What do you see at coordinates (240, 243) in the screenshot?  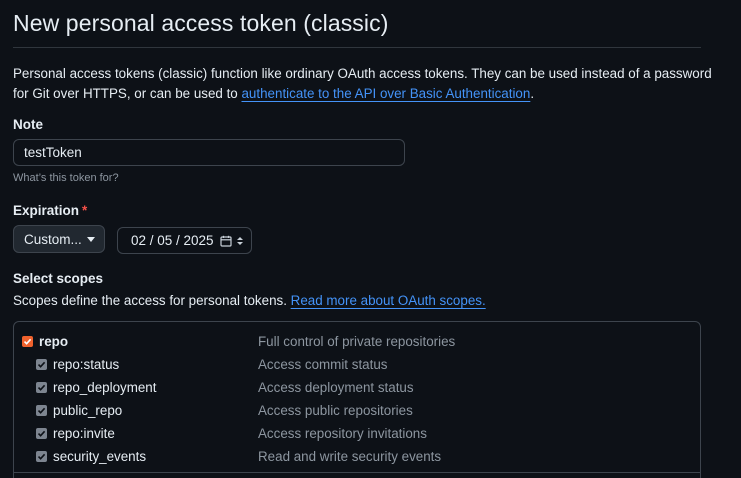 I see `spinner-down-icon` at bounding box center [240, 243].